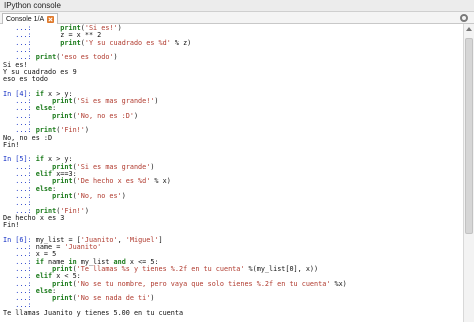 This screenshot has width=474, height=322. I want to click on window-titlebar: IPython console, so click(237, 6).